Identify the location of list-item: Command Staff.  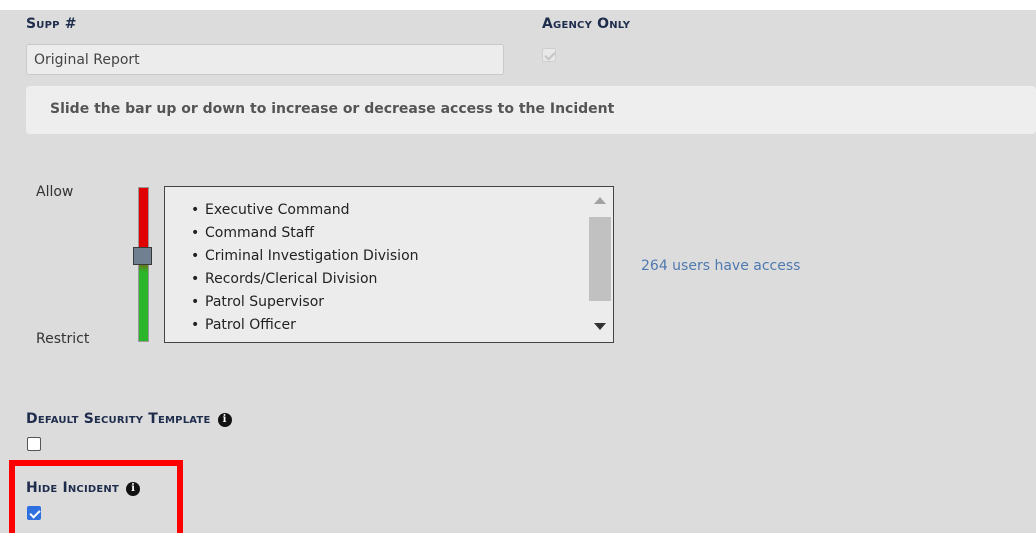
(305, 233).